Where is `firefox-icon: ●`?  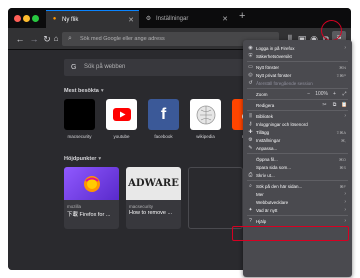
firefox-icon: ● is located at coordinates (54, 19).